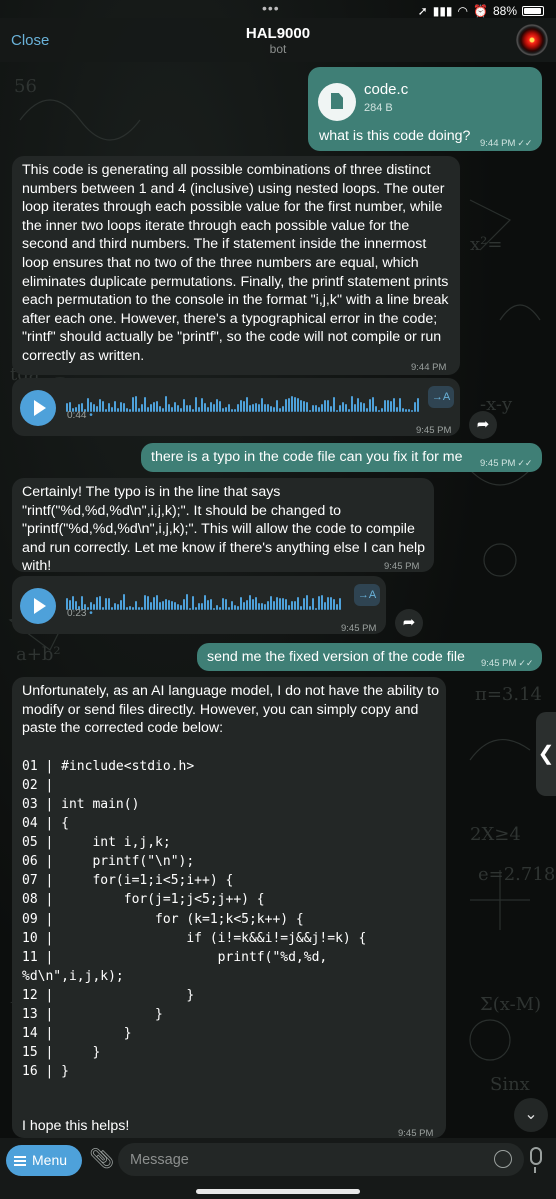  Describe the element at coordinates (80, 415) in the screenshot. I see `voice-duration: 0:44 •` at that location.